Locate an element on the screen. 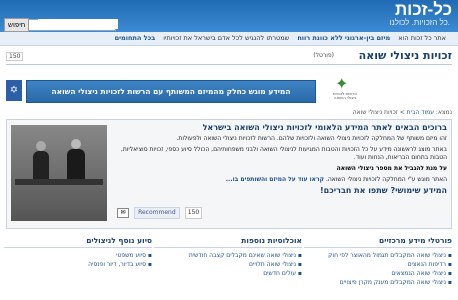 This screenshot has height=300, width=458. search-button: חיפוש is located at coordinates (17, 25).